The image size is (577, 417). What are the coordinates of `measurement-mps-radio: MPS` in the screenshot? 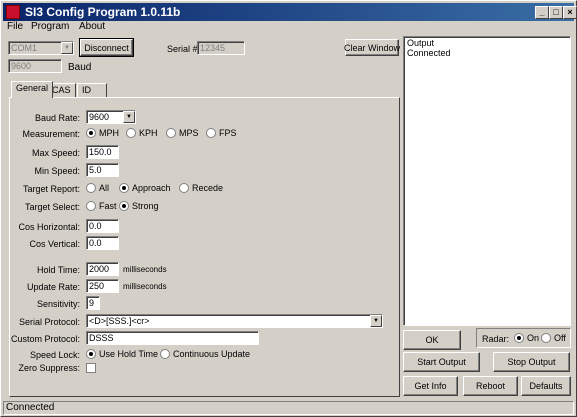 It's located at (182, 133).